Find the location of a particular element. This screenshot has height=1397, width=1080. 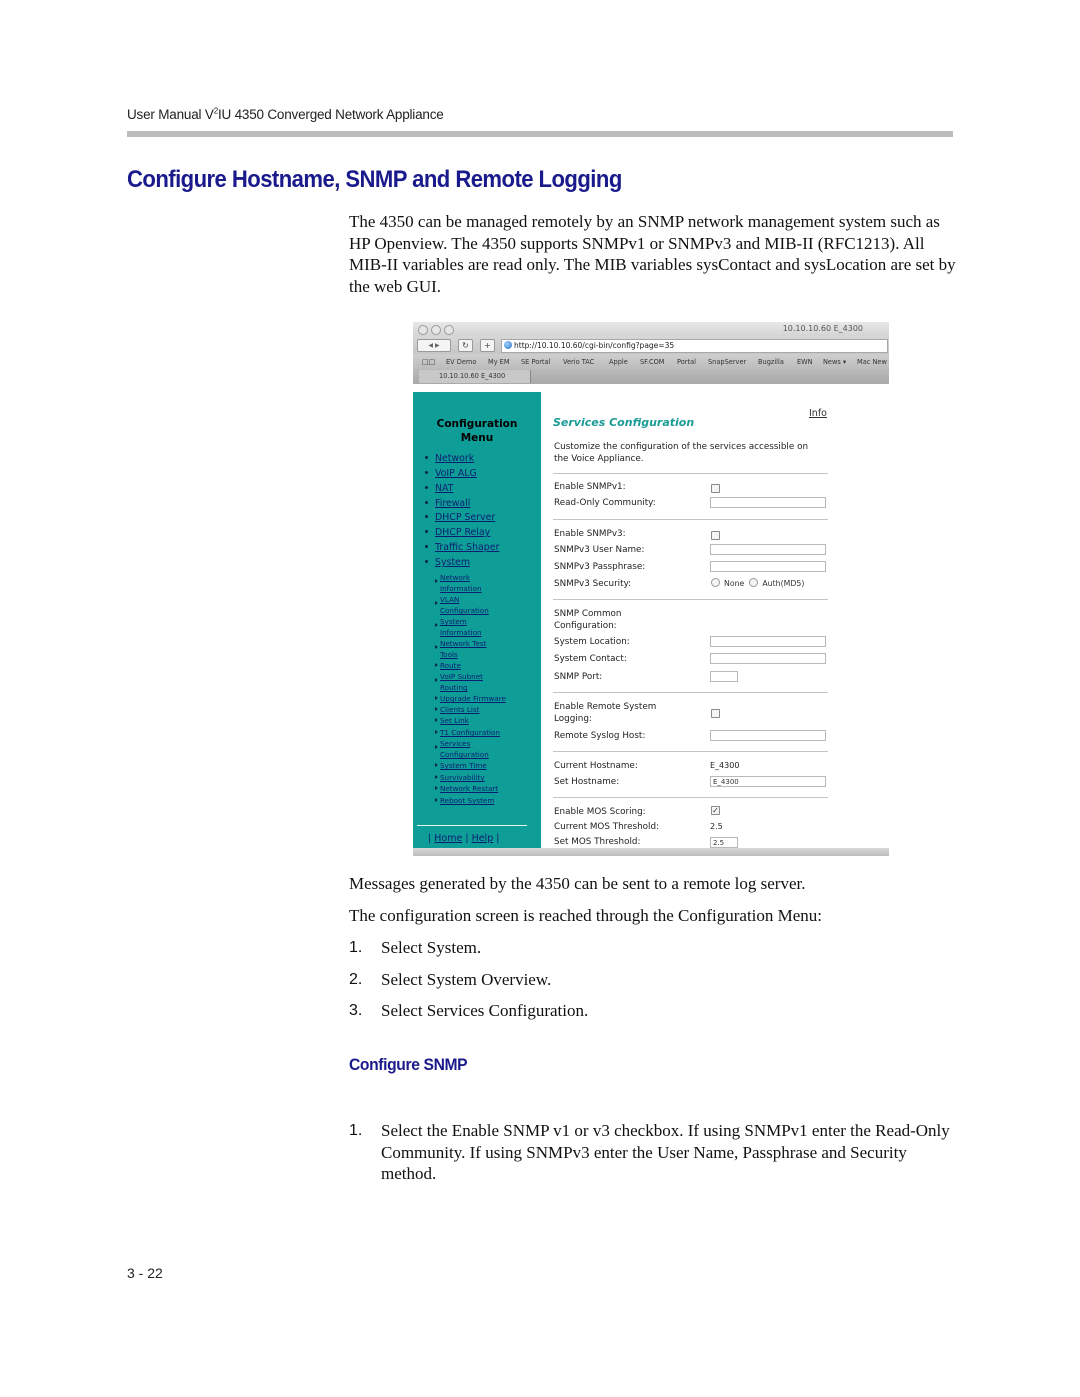

submenu-link: System Time is located at coordinates (463, 765).